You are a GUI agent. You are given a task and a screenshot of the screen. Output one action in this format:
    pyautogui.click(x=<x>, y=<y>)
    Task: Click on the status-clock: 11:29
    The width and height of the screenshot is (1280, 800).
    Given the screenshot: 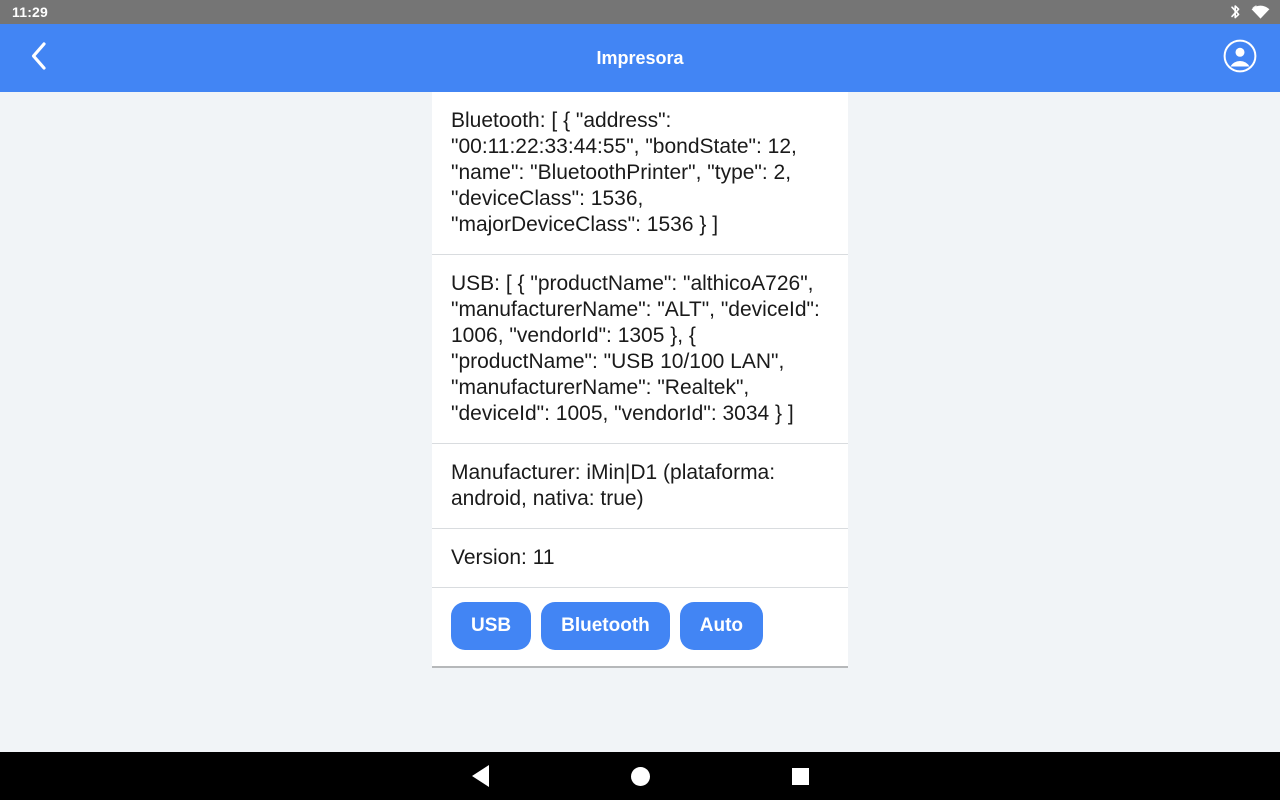 What is the action you would take?
    pyautogui.click(x=30, y=12)
    